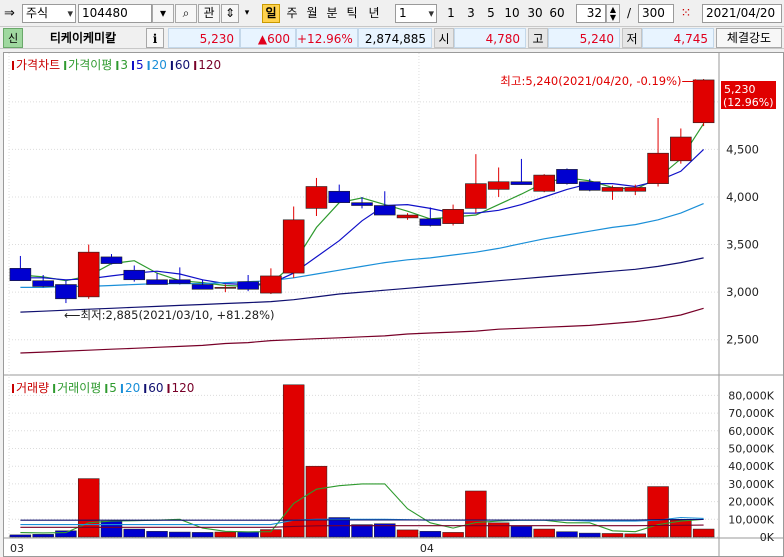  What do you see at coordinates (332, 13) in the screenshot?
I see `tab-period-minute: 분` at bounding box center [332, 13].